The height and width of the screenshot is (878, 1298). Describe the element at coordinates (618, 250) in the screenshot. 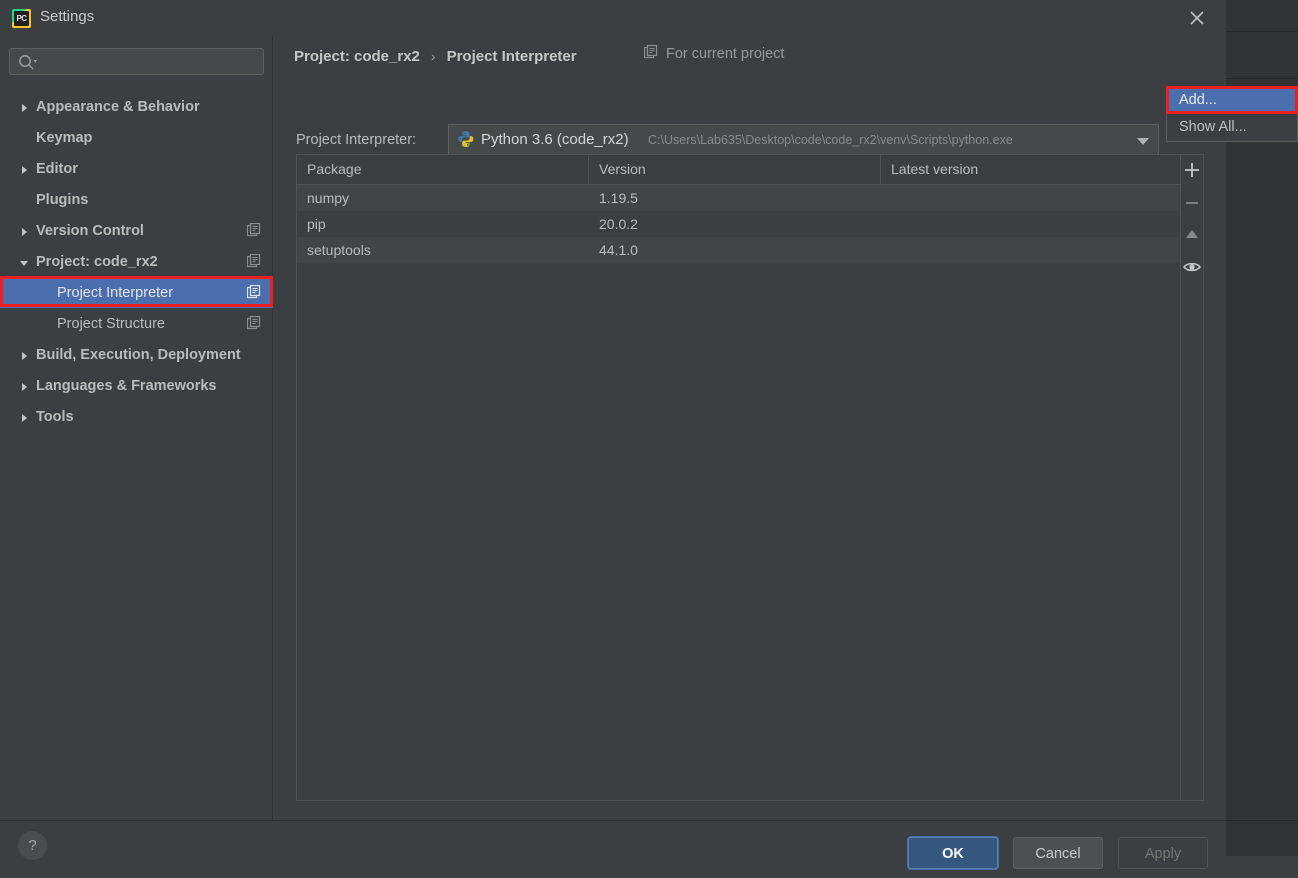

I see `cell-version: 44.1.0` at that location.